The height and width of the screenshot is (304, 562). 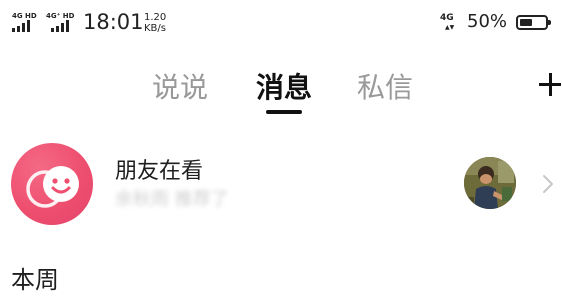 I want to click on data-arrows-icon: ▲▼, so click(x=450, y=27).